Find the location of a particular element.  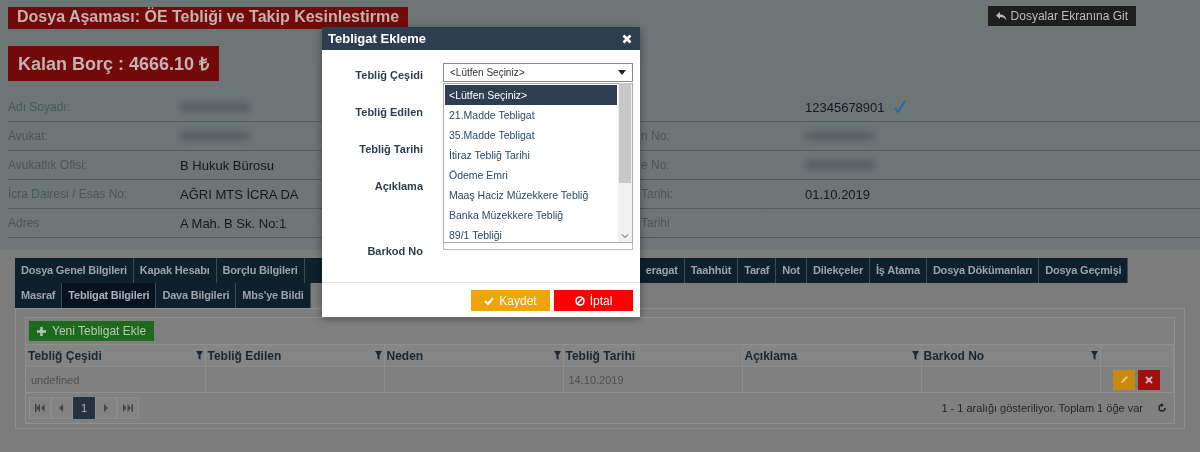

pencil-icon is located at coordinates (1124, 379).